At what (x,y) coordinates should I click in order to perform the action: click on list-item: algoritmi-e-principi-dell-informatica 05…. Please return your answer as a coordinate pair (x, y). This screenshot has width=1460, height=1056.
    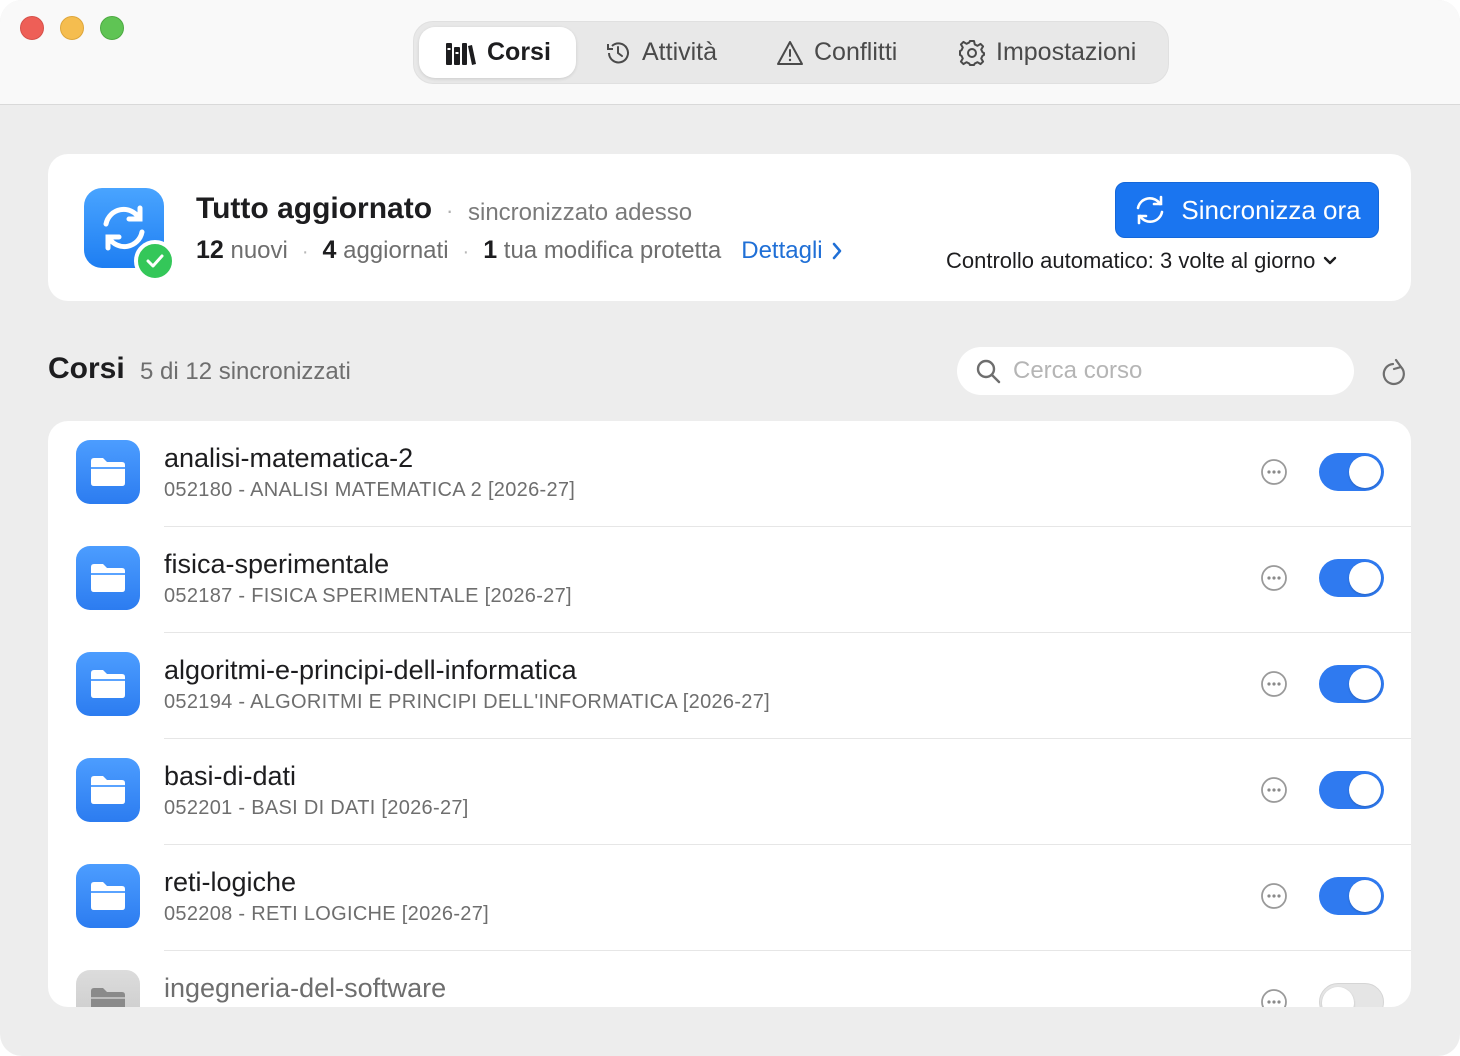
    Looking at the image, I should click on (729, 686).